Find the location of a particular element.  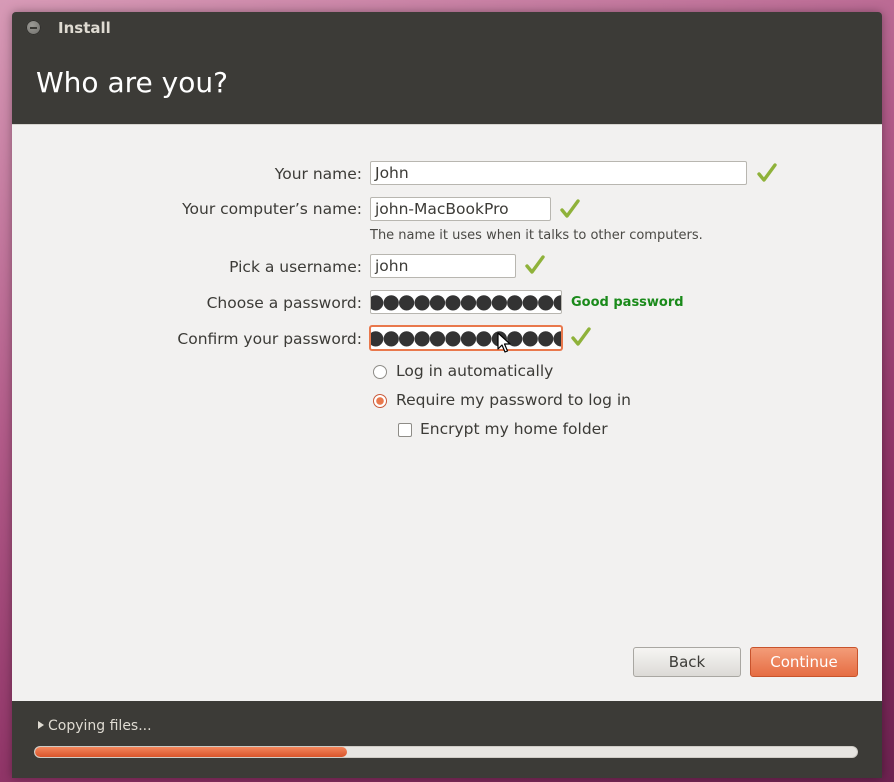

computer-name-field: john-MacBookPro is located at coordinates (460, 209).